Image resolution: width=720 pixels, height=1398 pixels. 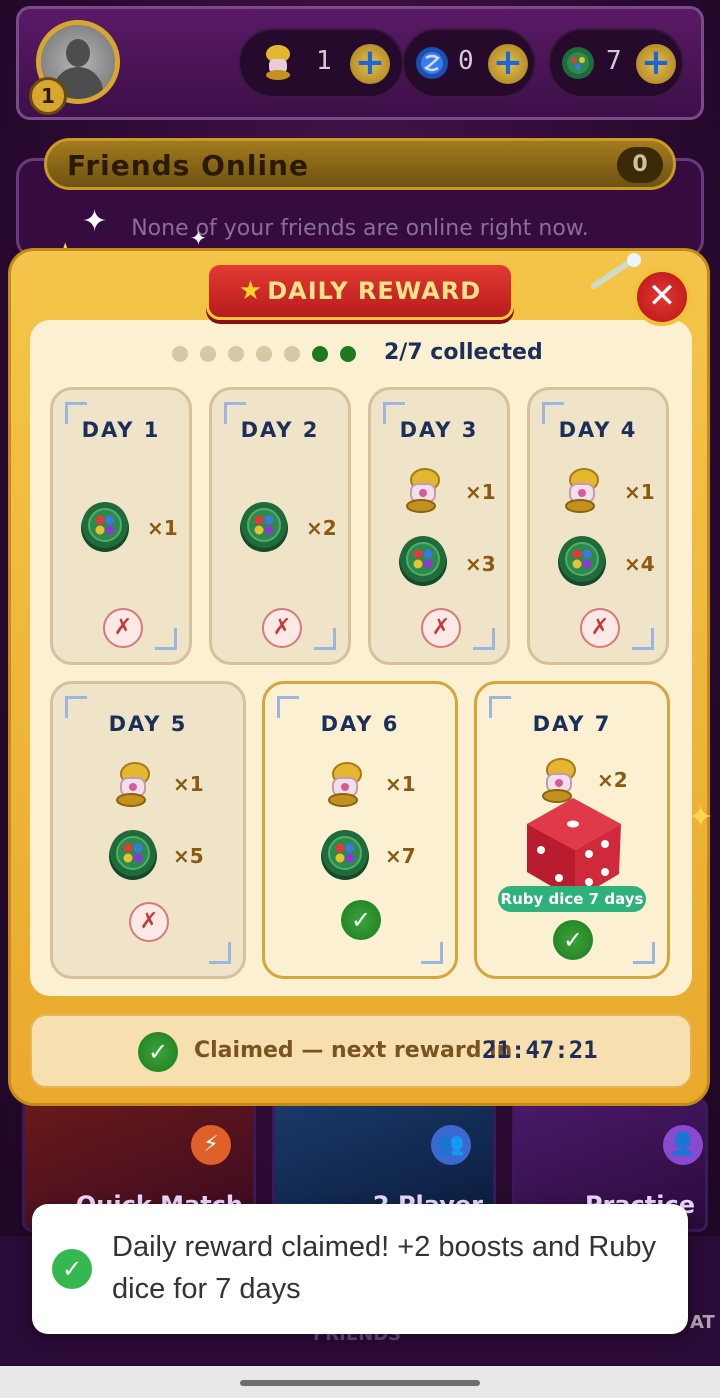 What do you see at coordinates (353, 1050) in the screenshot?
I see `claim-status-text: Claimed — next reward in` at bounding box center [353, 1050].